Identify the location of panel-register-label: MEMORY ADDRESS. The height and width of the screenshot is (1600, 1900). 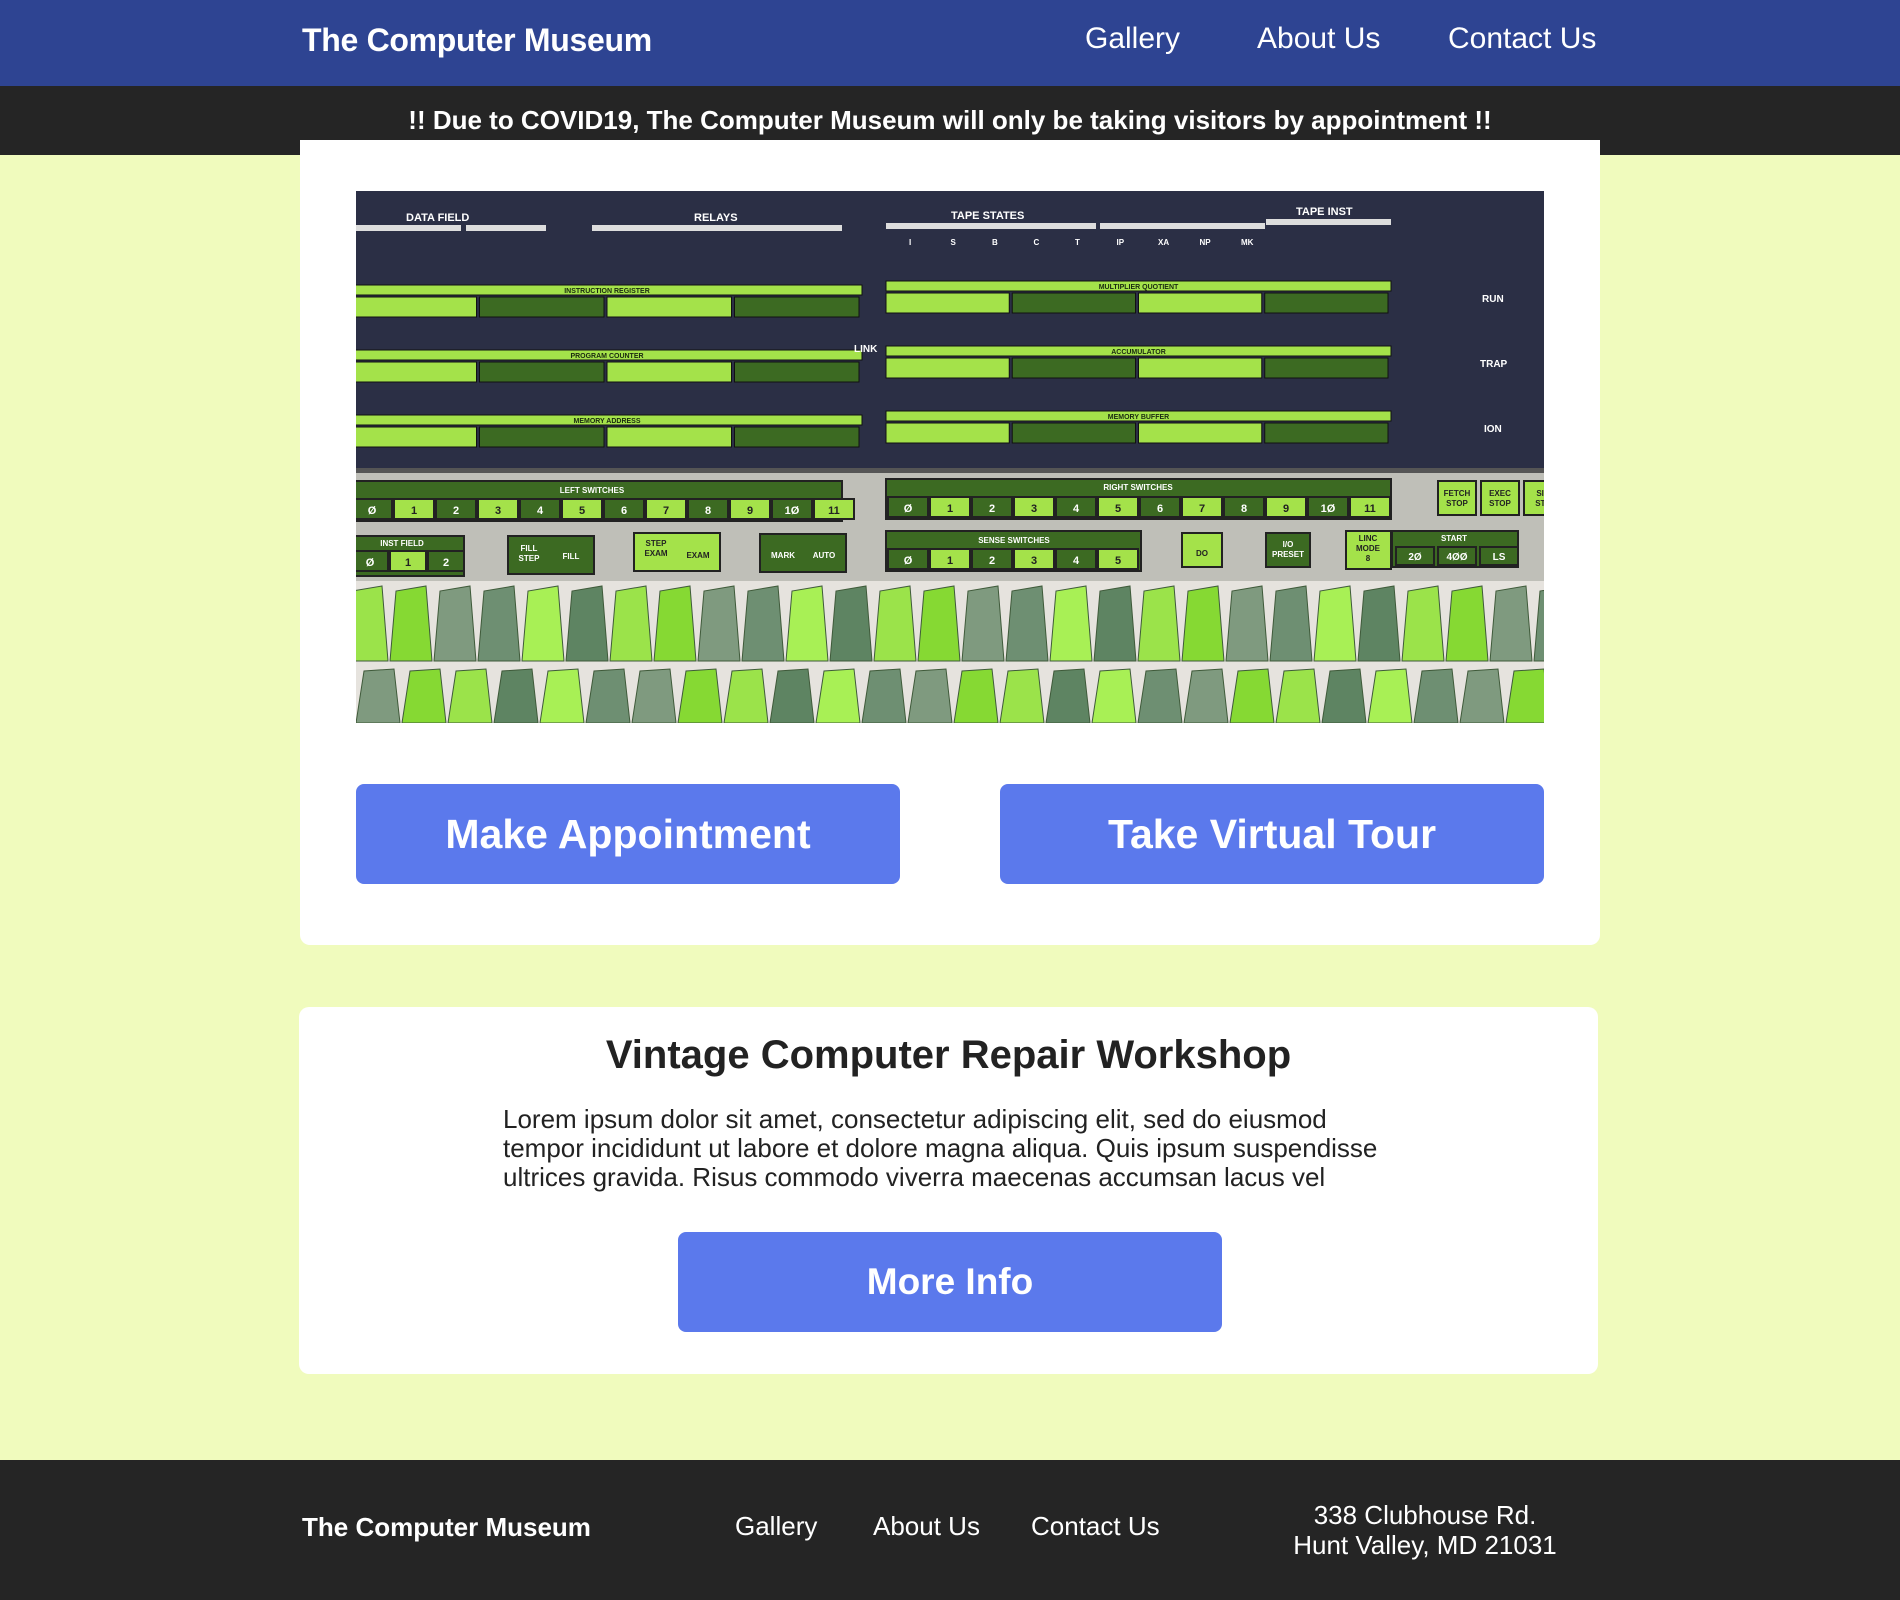
(606, 421).